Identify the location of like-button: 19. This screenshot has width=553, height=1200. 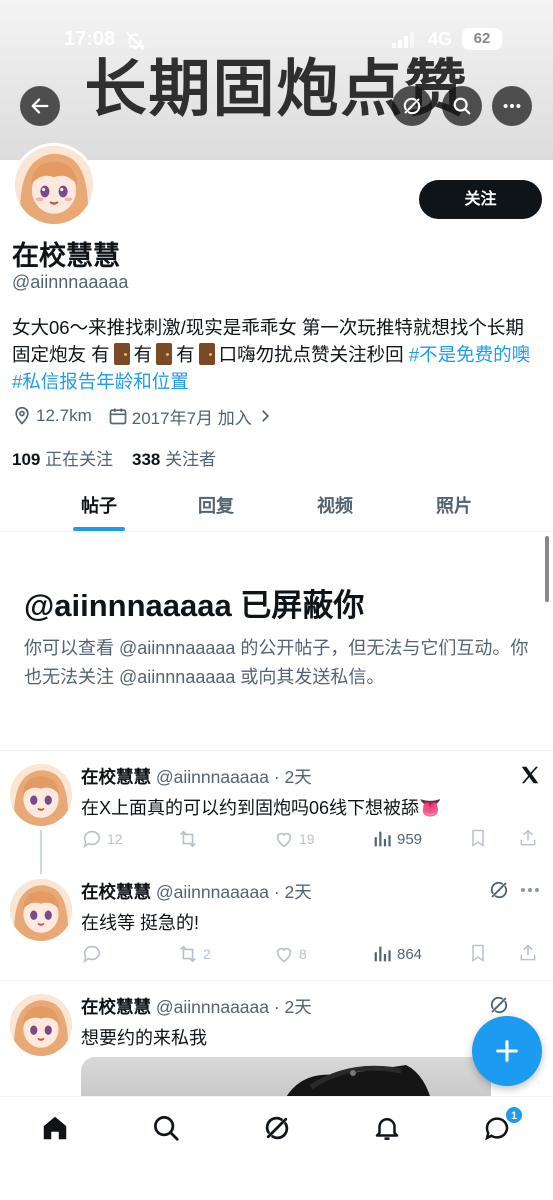
(294, 839).